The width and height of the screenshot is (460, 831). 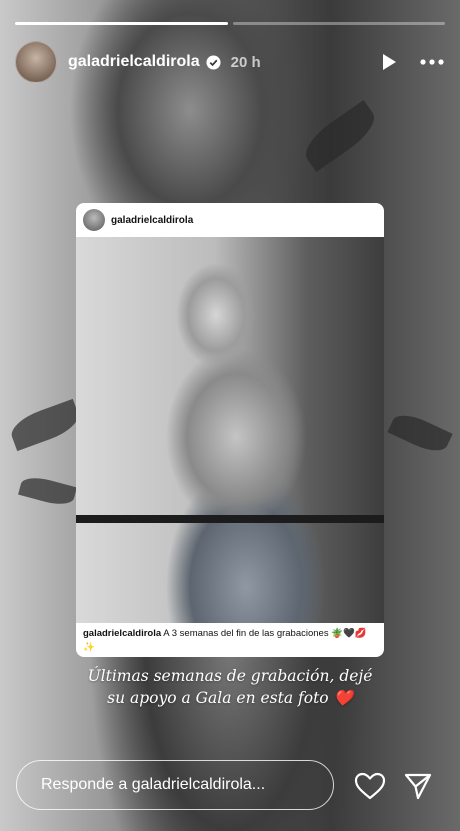 What do you see at coordinates (245, 62) in the screenshot?
I see `post-time: 20 h` at bounding box center [245, 62].